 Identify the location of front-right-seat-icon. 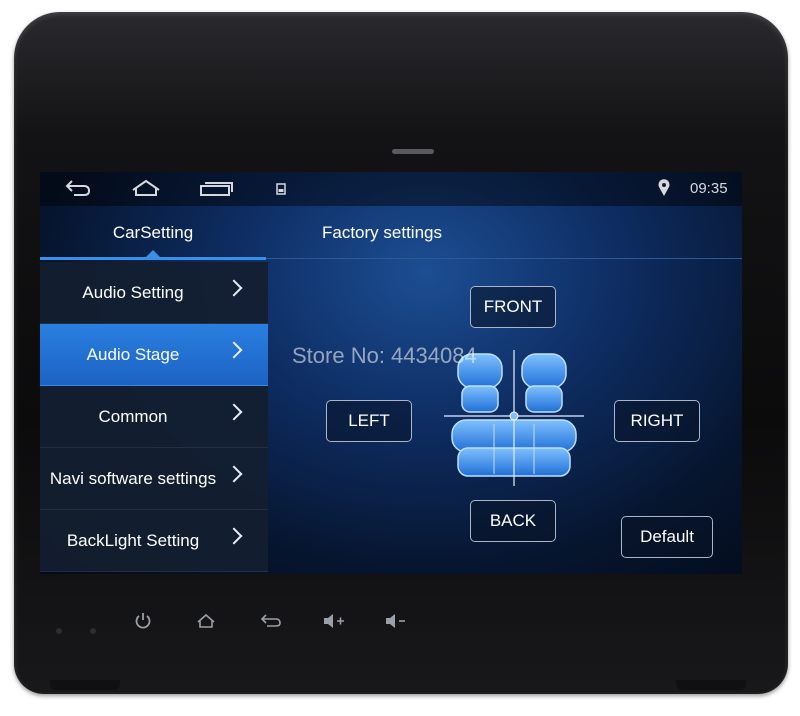
(544, 383).